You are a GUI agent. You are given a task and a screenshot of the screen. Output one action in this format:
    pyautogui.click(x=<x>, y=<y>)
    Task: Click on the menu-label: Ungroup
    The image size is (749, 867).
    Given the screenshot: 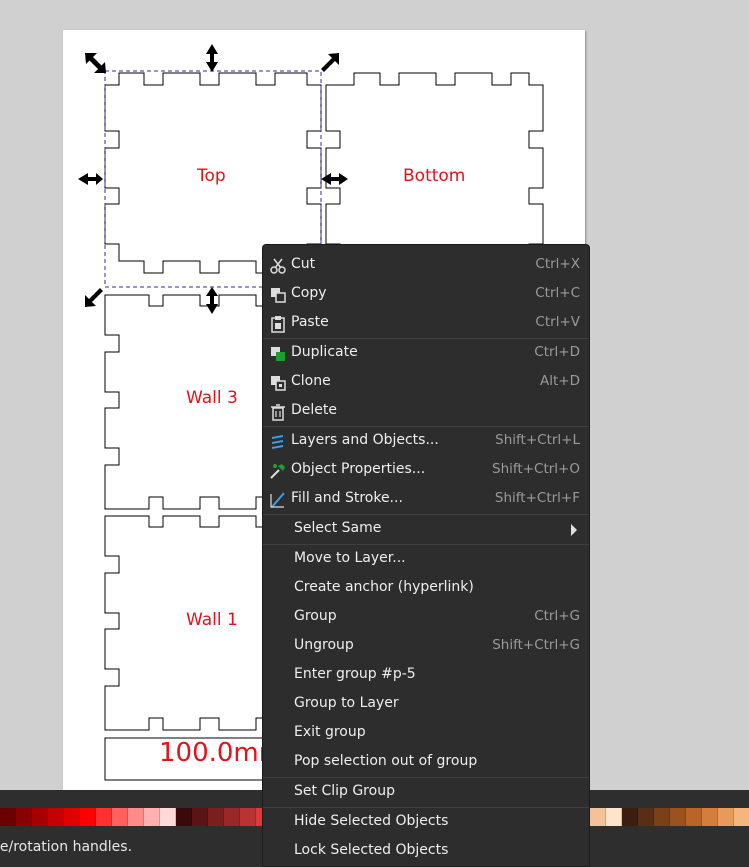 What is the action you would take?
    pyautogui.click(x=324, y=645)
    